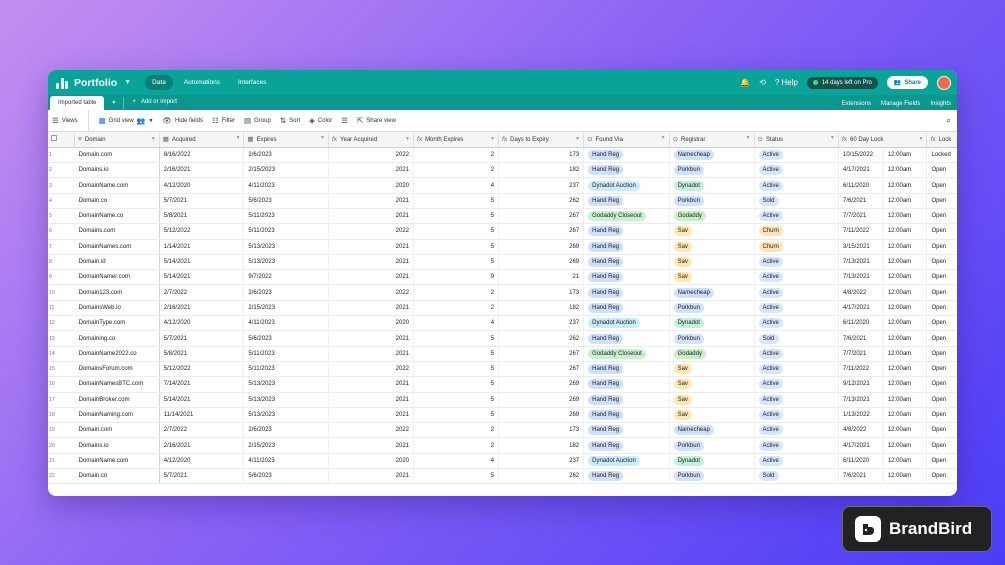 This screenshot has height=565, width=1005. I want to click on table-cell: 11/14/2021, so click(202, 415).